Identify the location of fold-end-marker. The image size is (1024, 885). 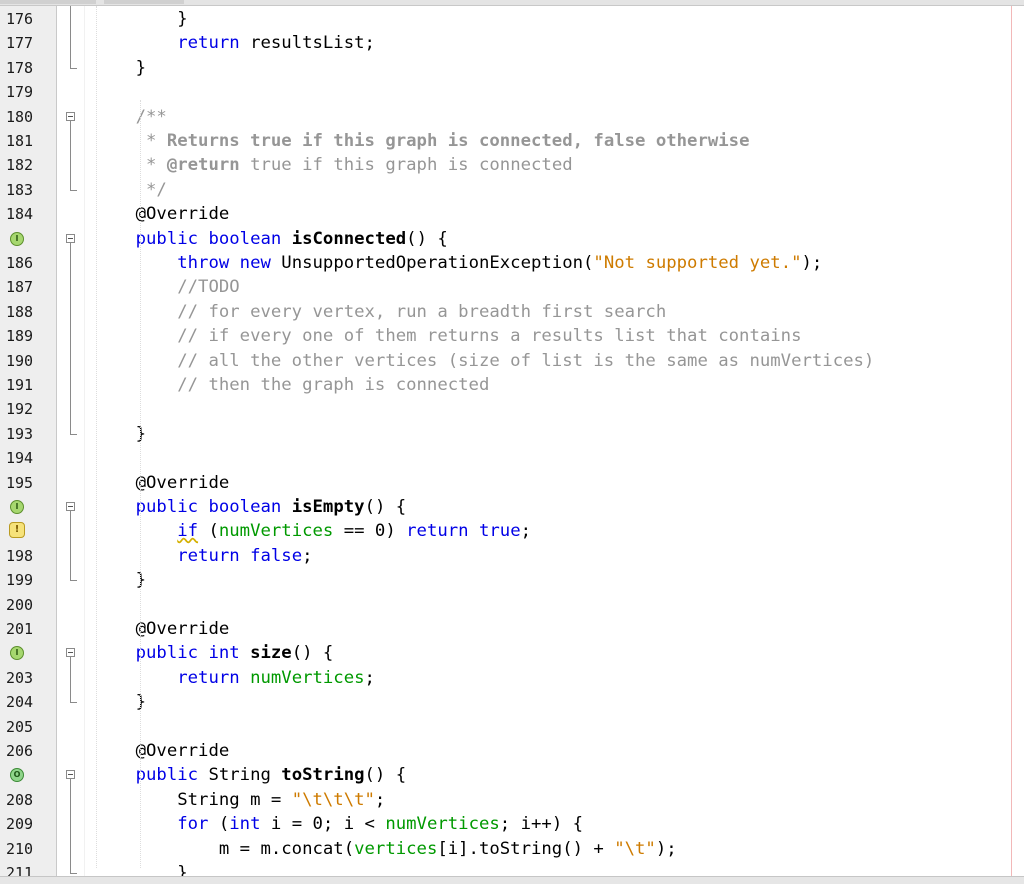
(73, 434).